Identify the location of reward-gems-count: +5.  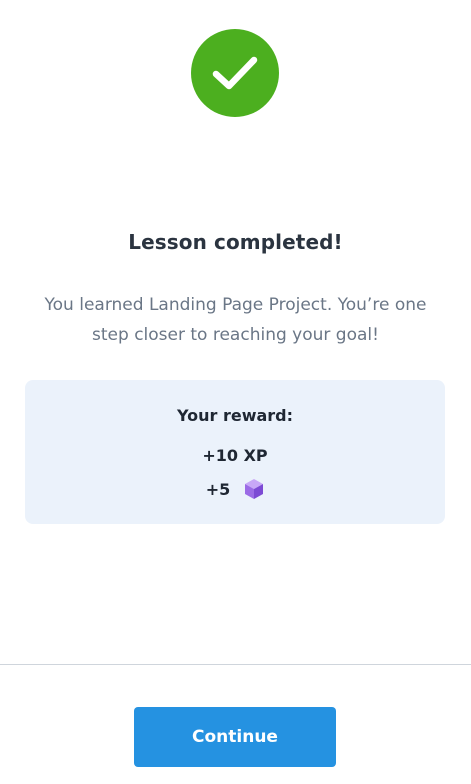
(218, 489).